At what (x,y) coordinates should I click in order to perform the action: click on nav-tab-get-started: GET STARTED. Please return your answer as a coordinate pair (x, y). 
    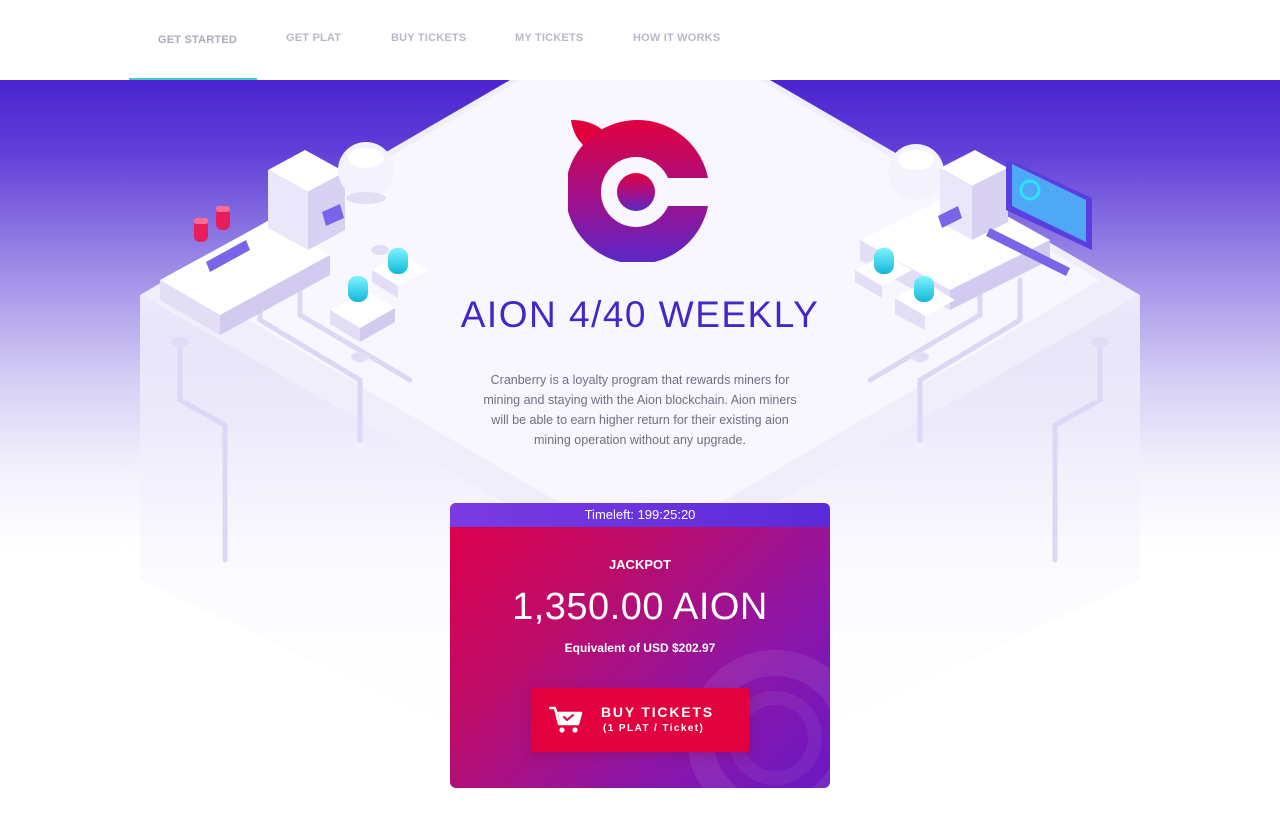
    Looking at the image, I should click on (193, 40).